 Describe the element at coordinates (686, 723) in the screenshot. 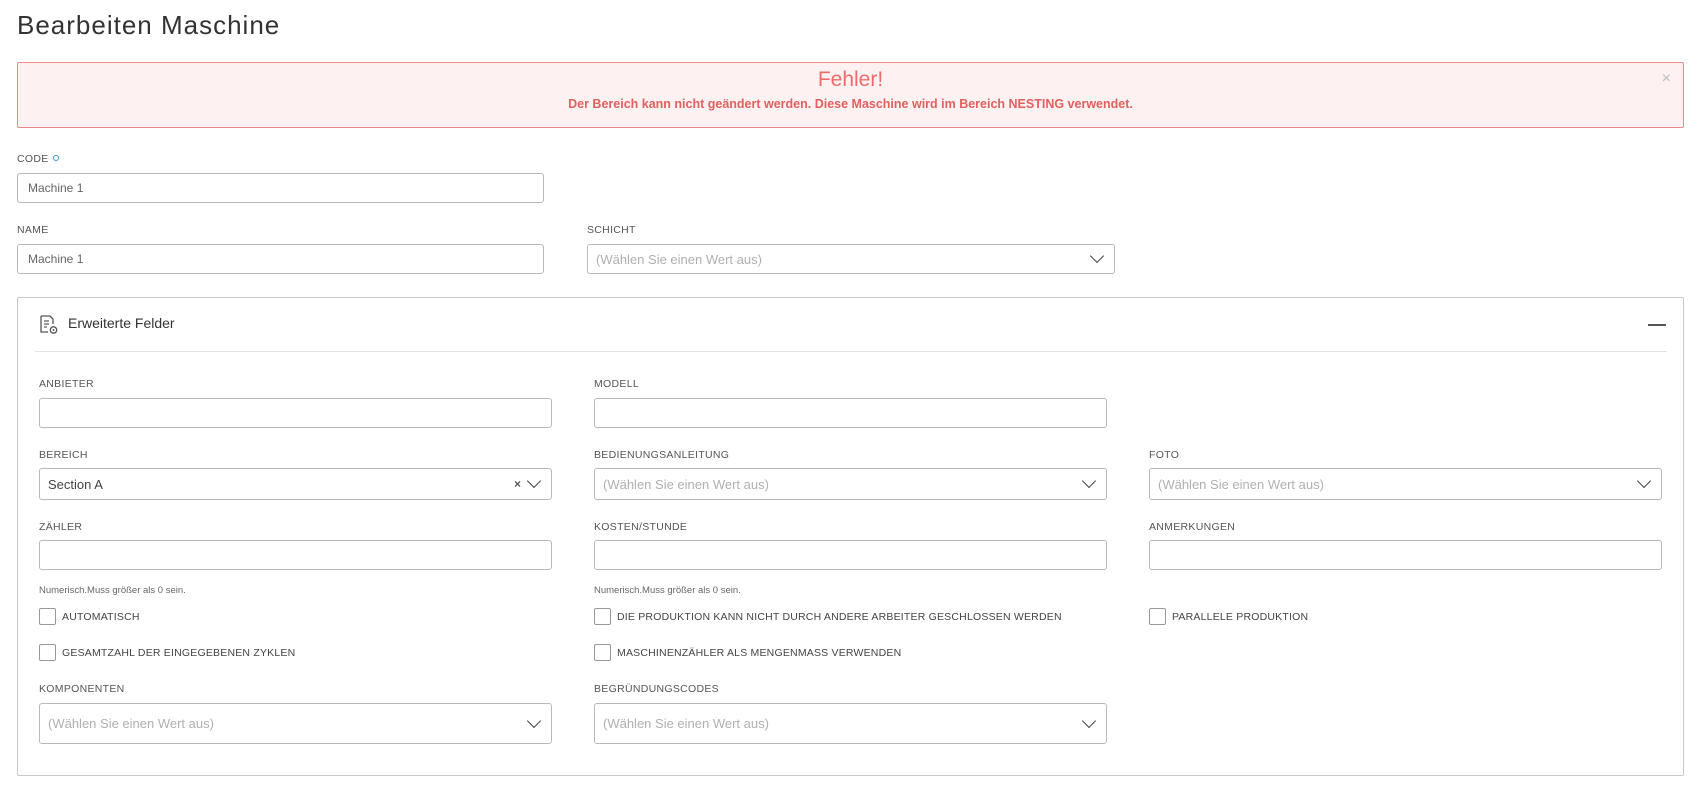

I see `begruendungscodes-placeholder: (Wählen Sie einen Wert aus)` at that location.